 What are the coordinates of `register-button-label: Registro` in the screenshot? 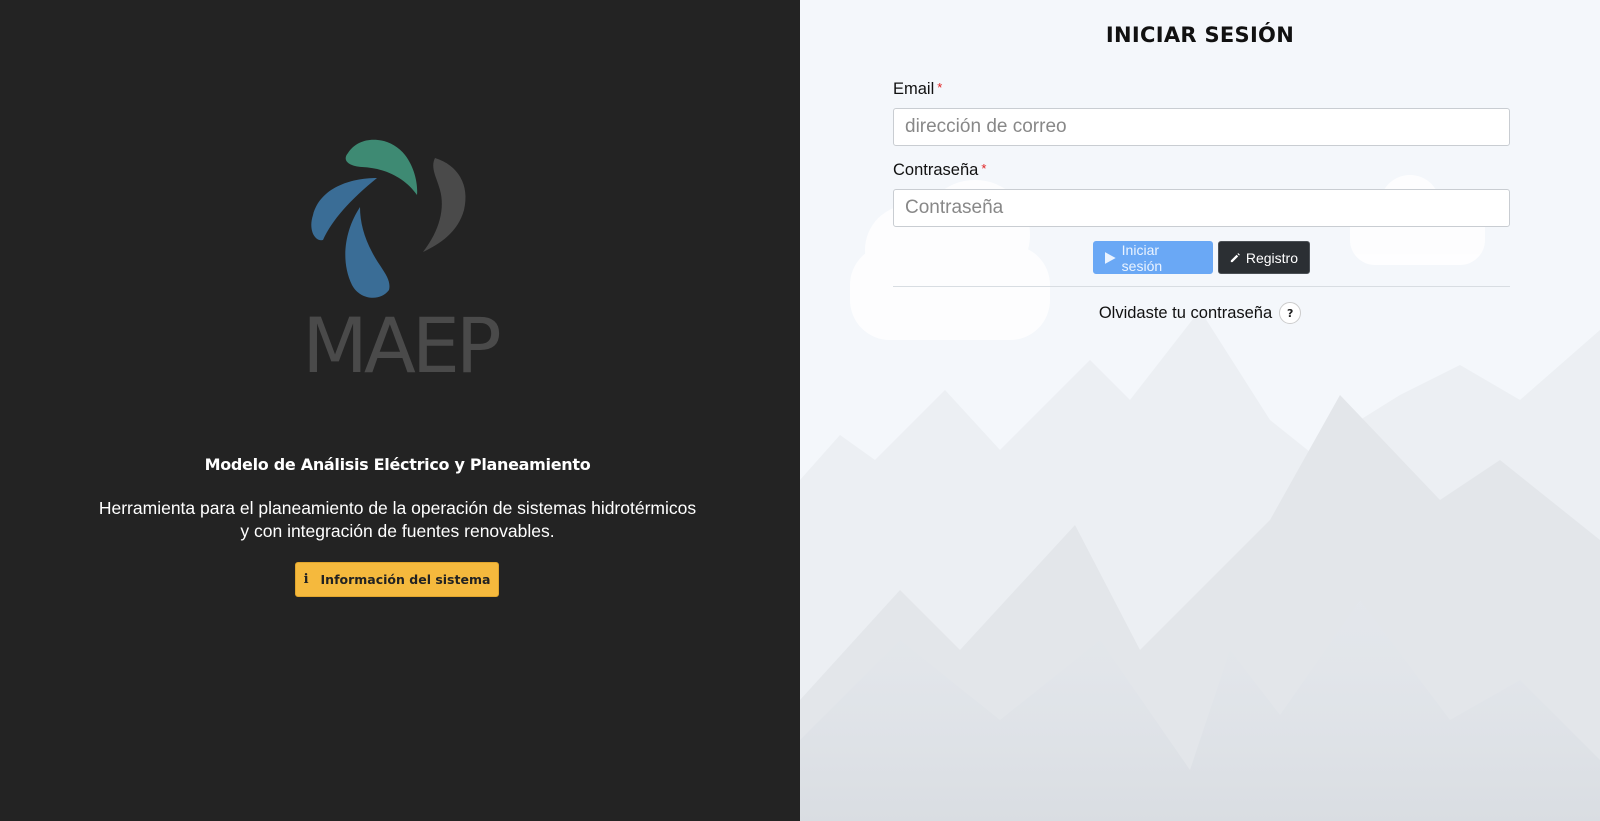 It's located at (1271, 257).